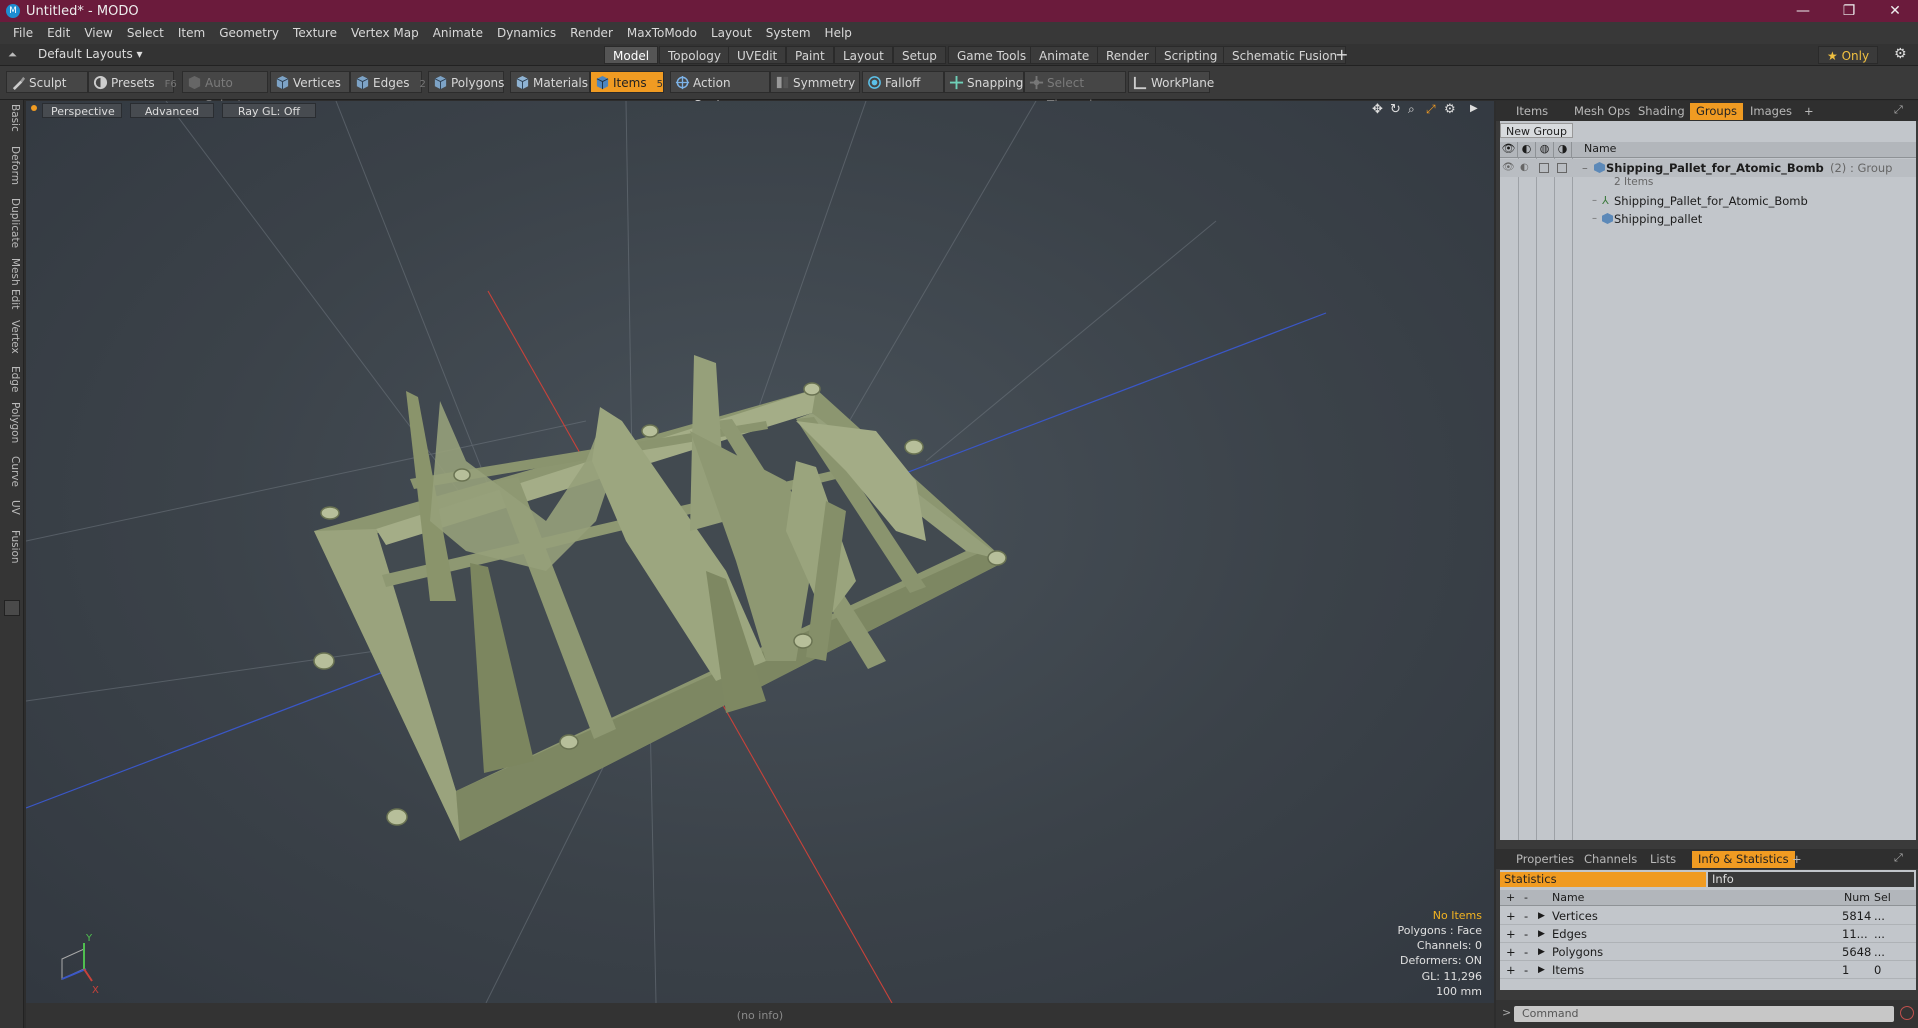  I want to click on tab-edge: Edge, so click(12, 379).